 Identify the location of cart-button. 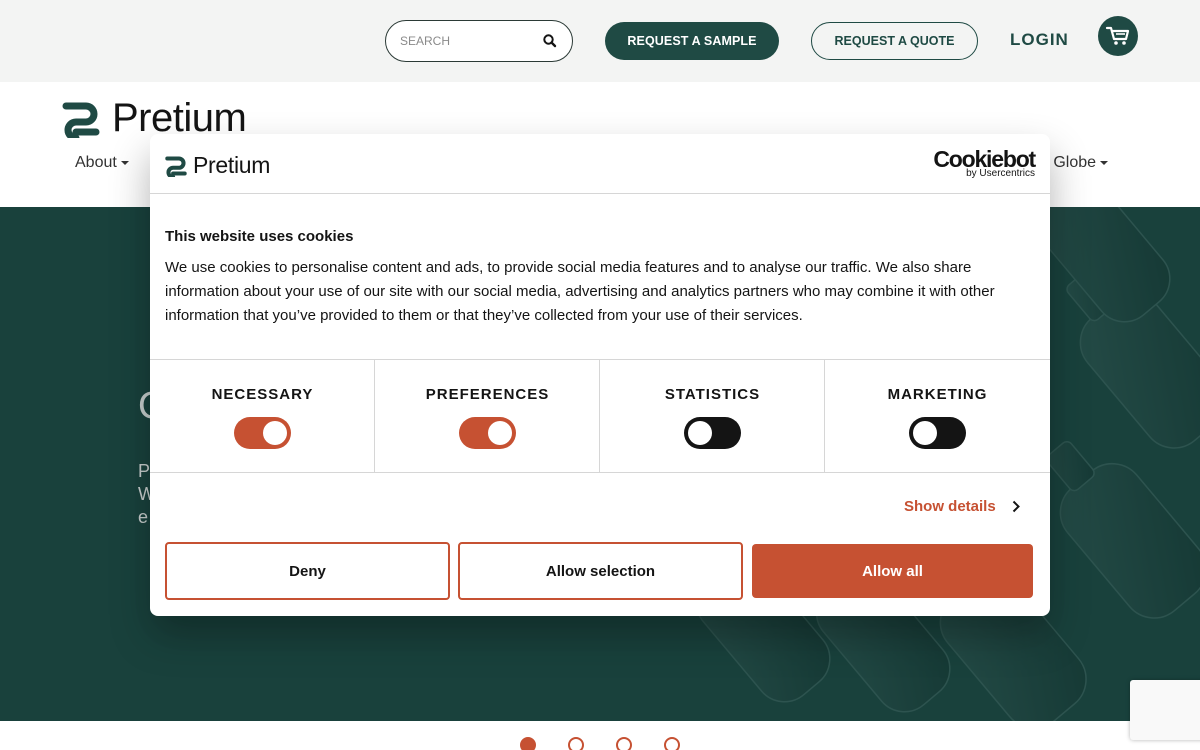
(1118, 36).